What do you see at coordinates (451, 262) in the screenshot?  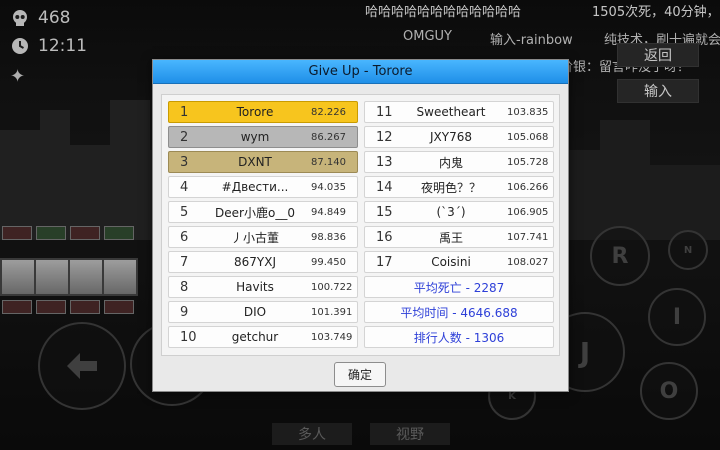 I see `player-name: Coisini` at bounding box center [451, 262].